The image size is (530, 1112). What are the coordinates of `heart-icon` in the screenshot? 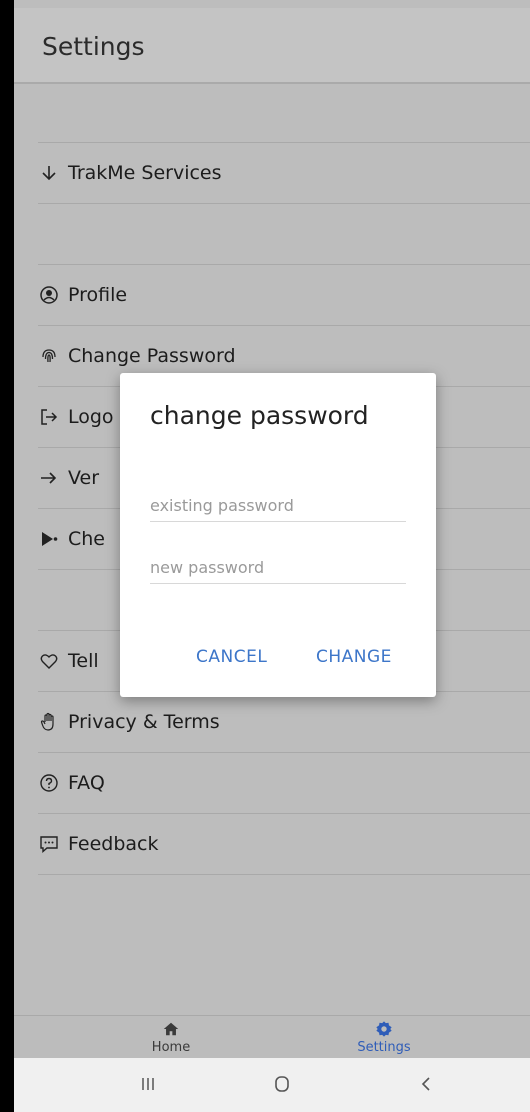 It's located at (49, 661).